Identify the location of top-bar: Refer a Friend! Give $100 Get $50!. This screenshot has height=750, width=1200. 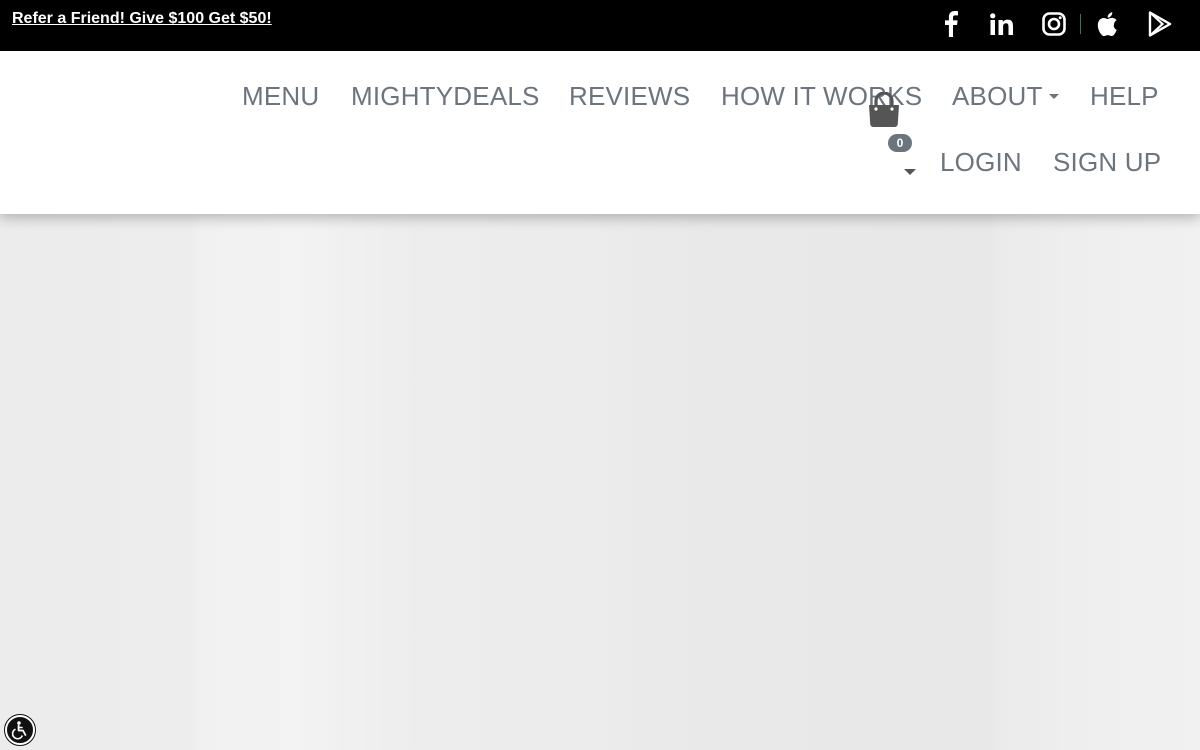
(600, 25).